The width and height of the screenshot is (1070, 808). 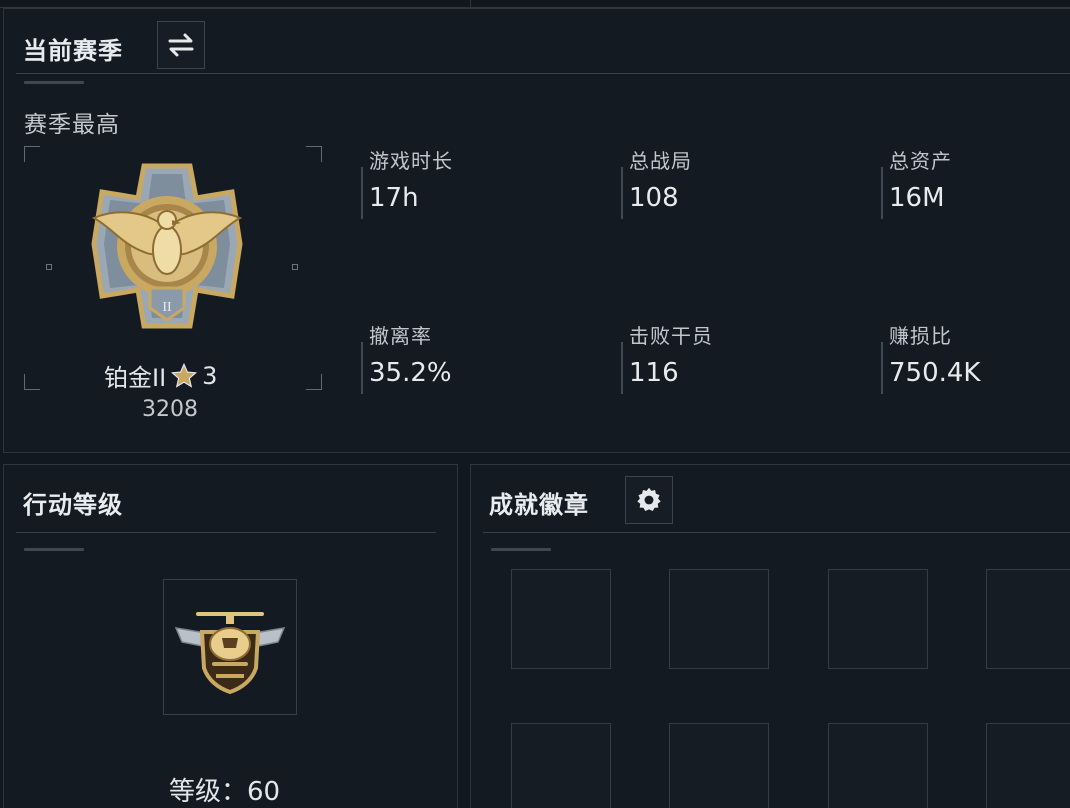 I want to click on badge-settings-button, so click(x=649, y=500).